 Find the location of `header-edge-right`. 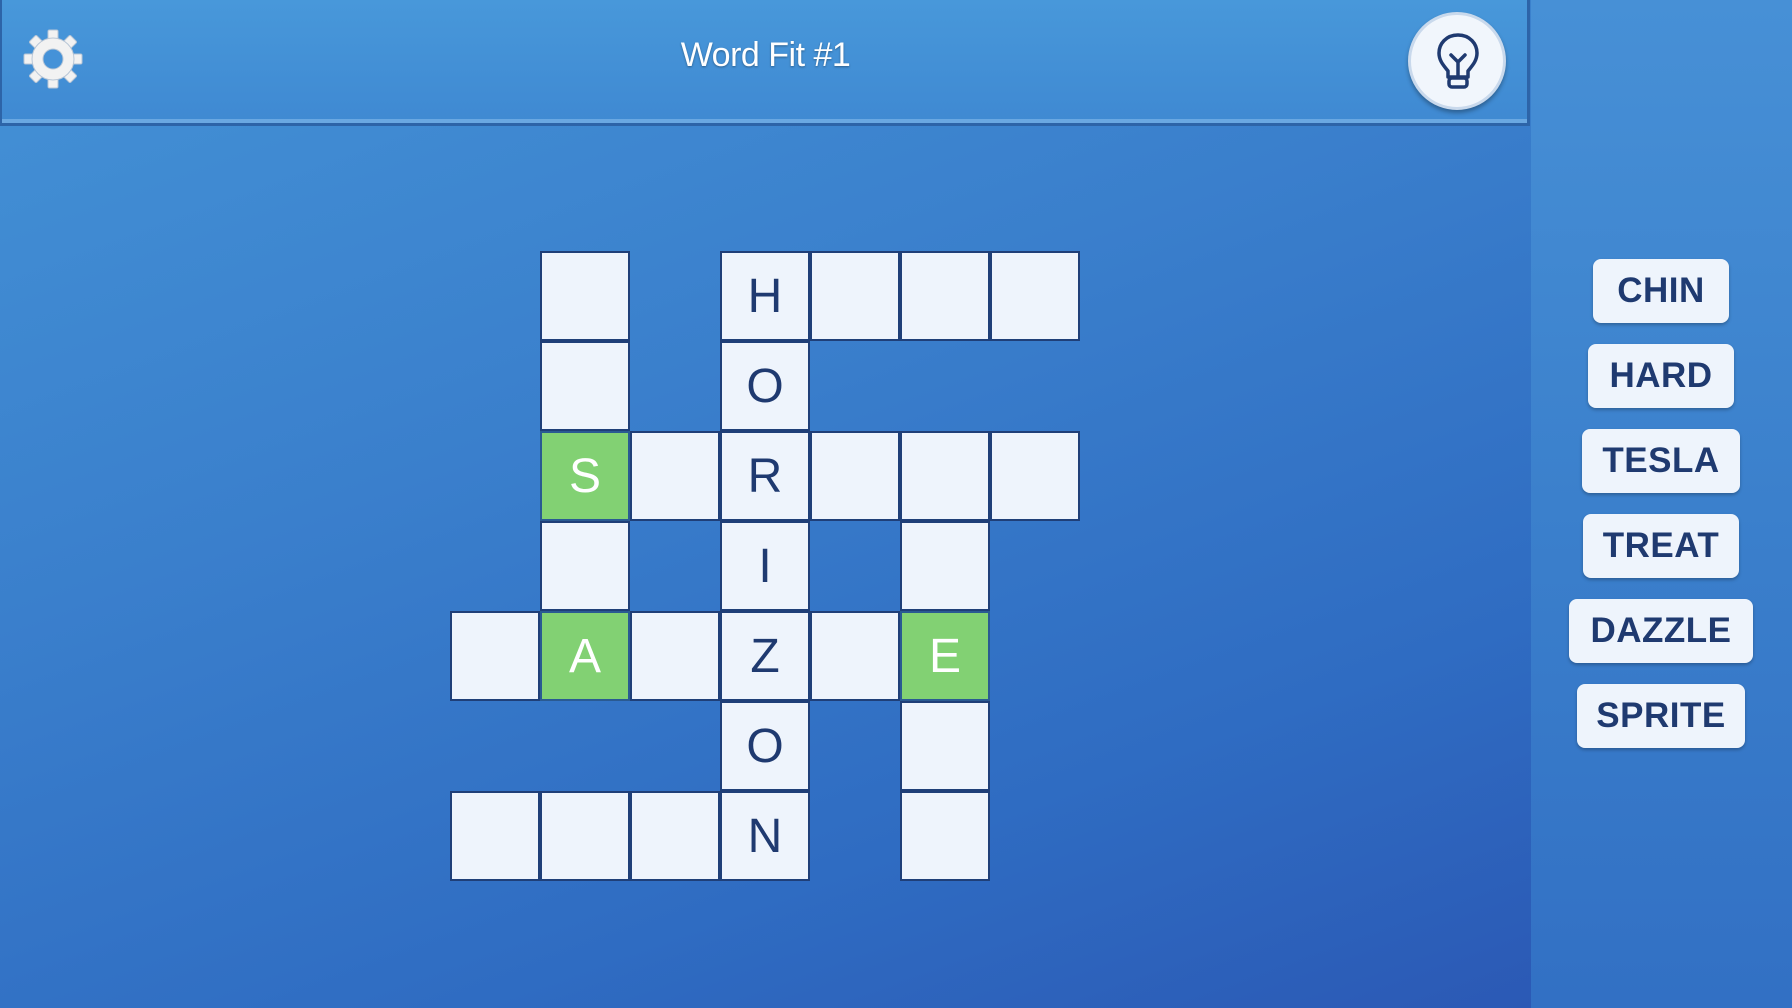

header-edge-right is located at coordinates (1528, 63).